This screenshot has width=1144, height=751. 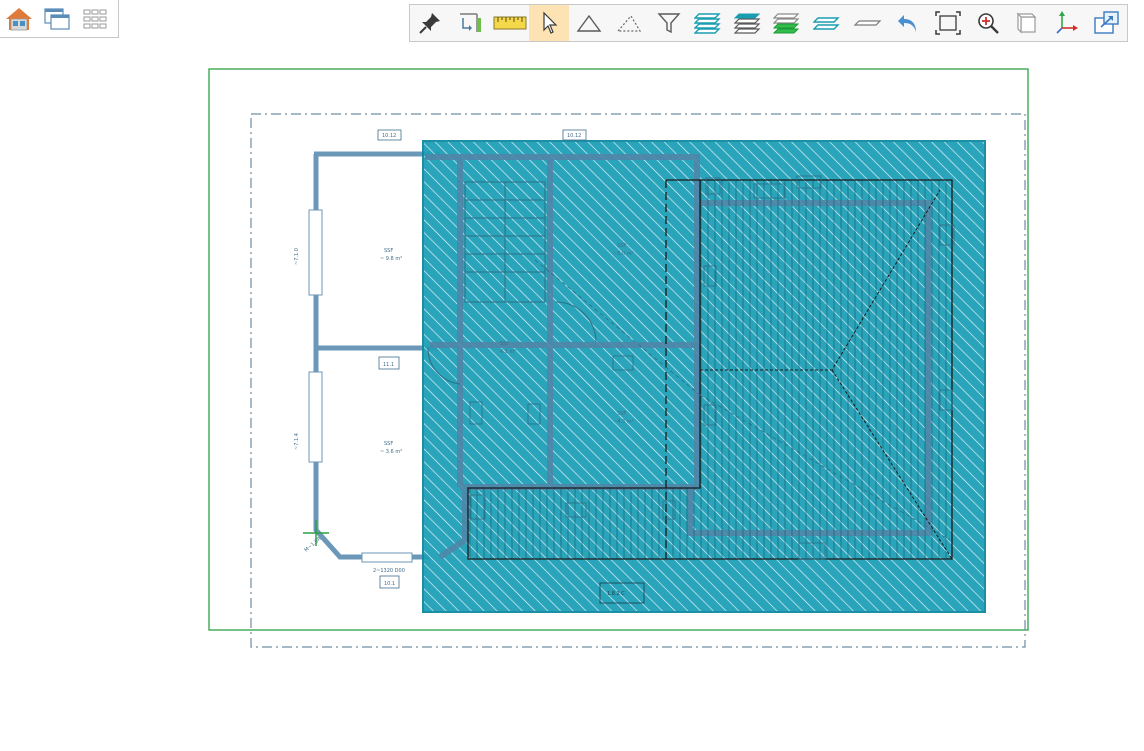 I want to click on layout-grid-button, so click(x=95, y=19).